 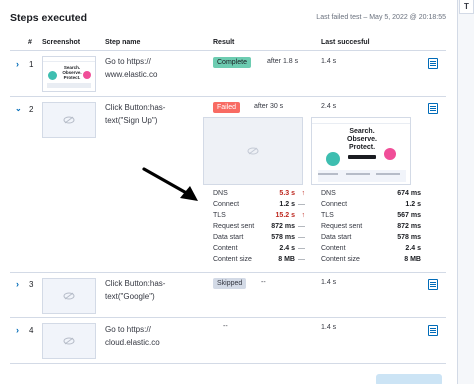 I want to click on metric-value: 567 ms, so click(x=409, y=215).